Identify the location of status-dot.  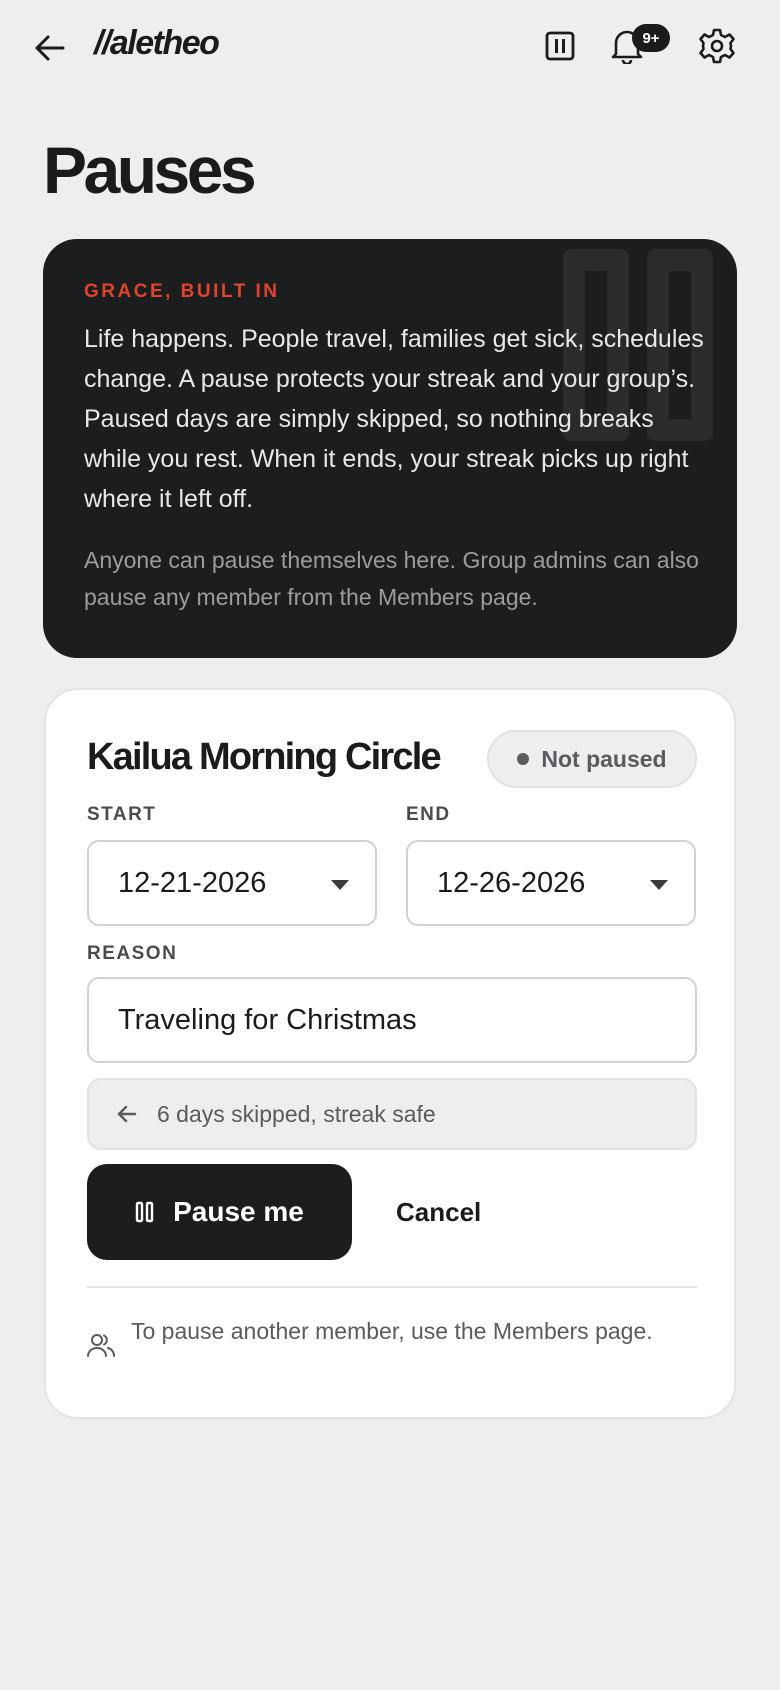
(523, 759).